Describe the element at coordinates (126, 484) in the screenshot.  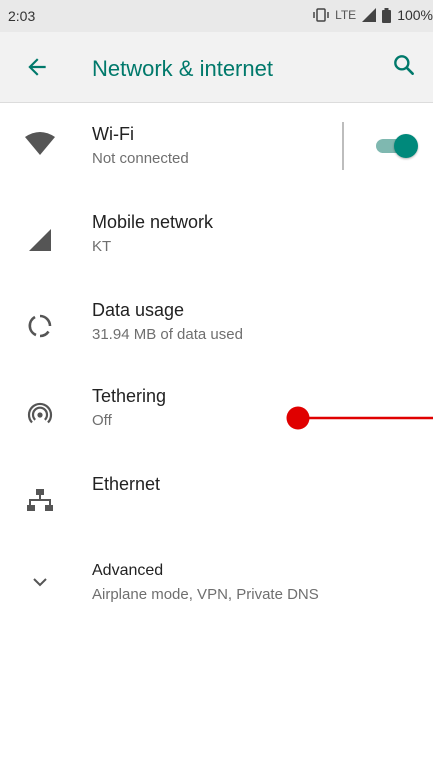
I see `ethernet-label: Ethernet` at that location.